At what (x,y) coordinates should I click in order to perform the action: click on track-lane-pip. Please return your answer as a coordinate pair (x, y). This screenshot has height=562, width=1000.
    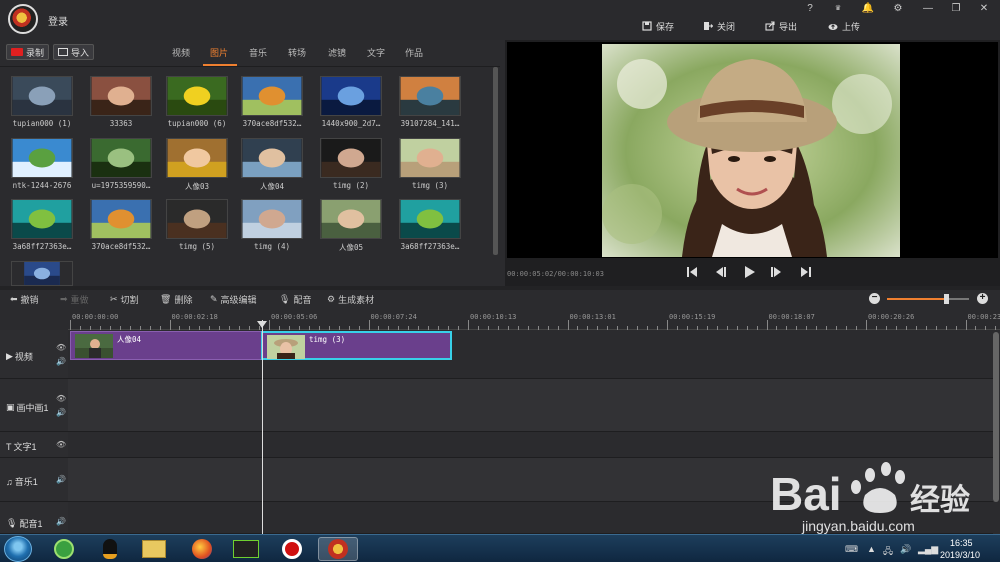
    Looking at the image, I should click on (530, 405).